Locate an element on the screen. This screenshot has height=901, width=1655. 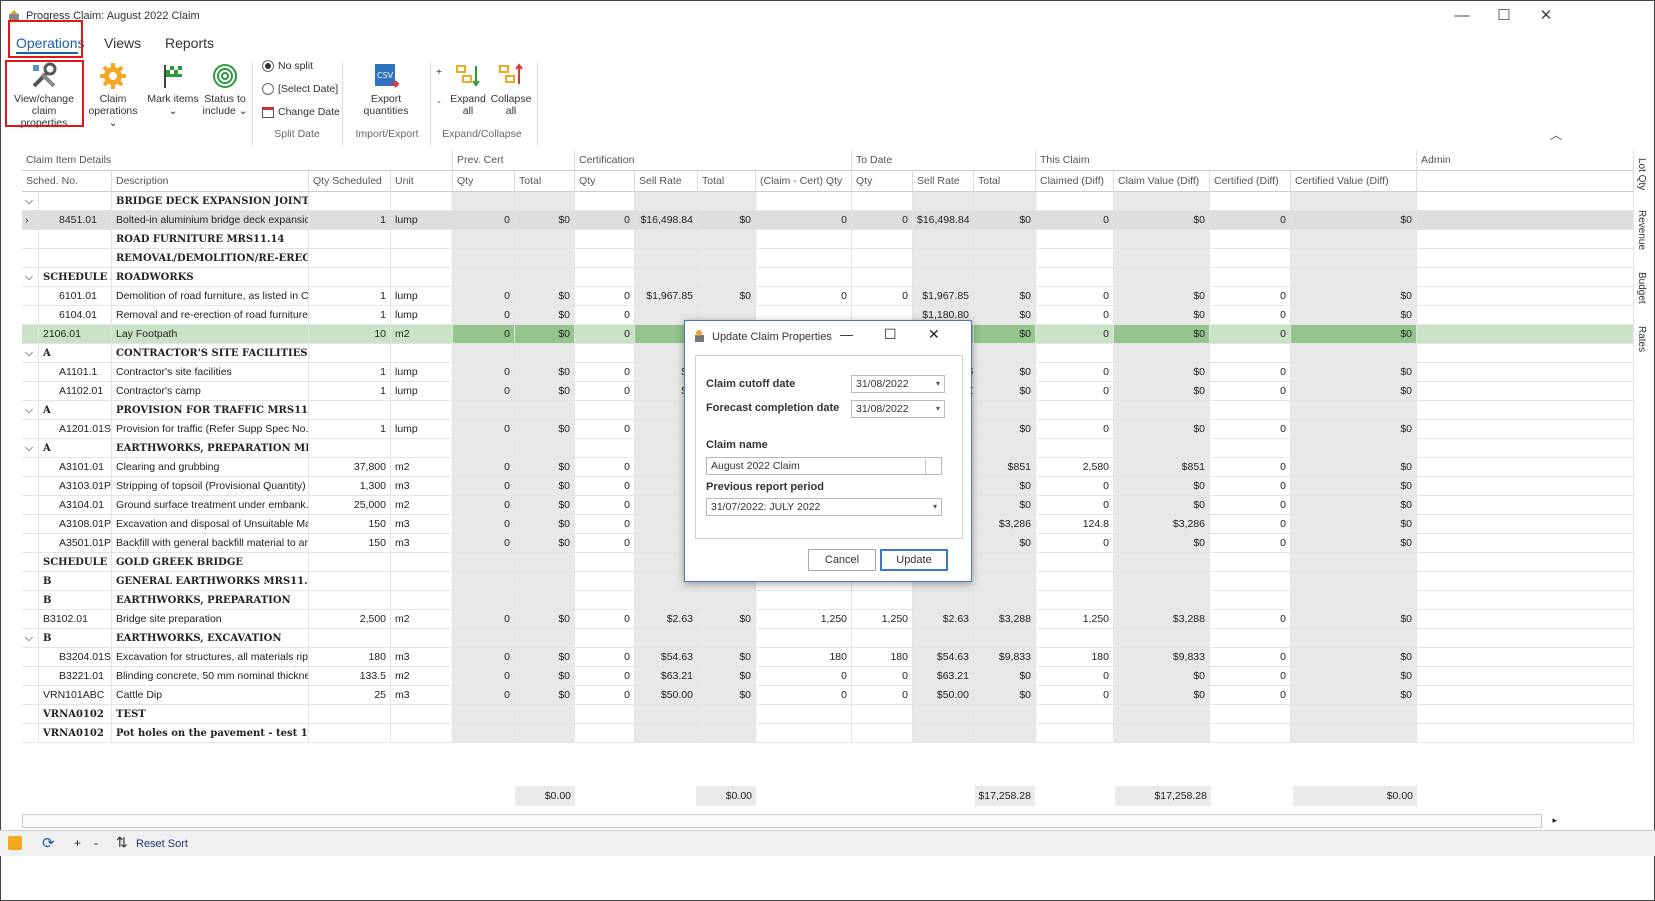
expand-plus-button: + is located at coordinates (439, 72).